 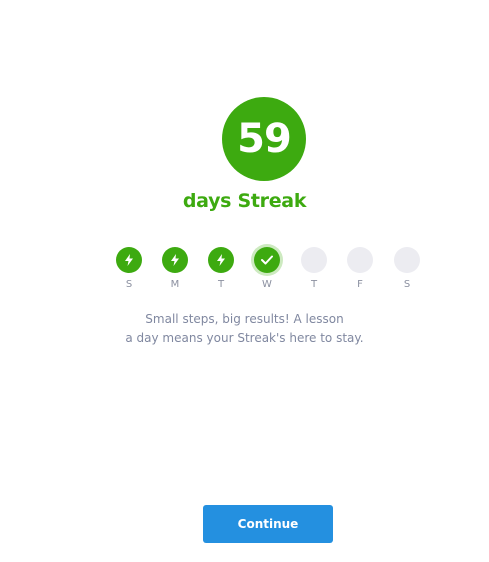 What do you see at coordinates (244, 319) in the screenshot?
I see `streak-message-line: Small steps, big results! A lesson` at bounding box center [244, 319].